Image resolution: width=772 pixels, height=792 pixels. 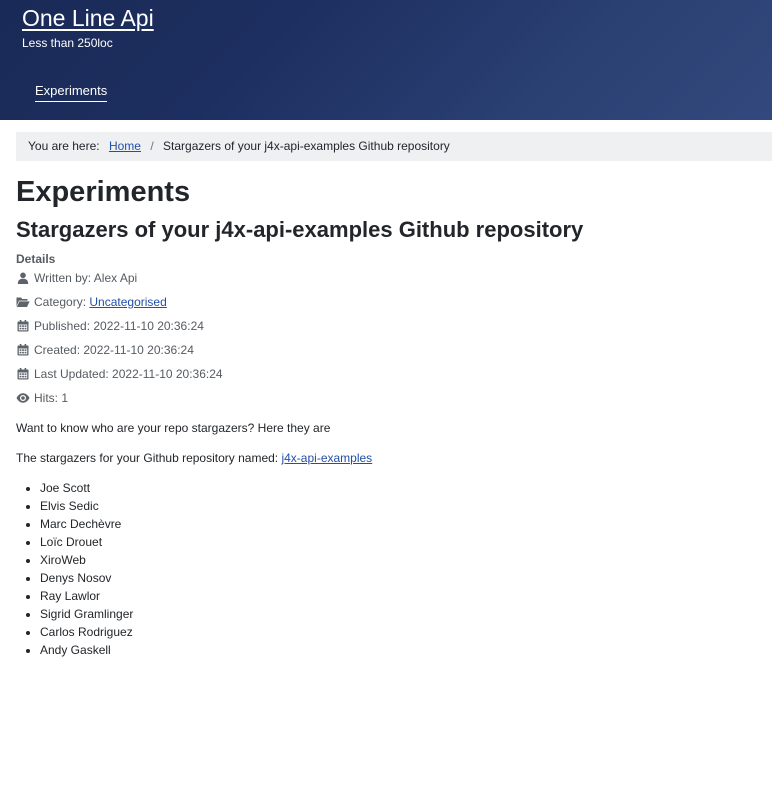 What do you see at coordinates (114, 350) in the screenshot?
I see `detail-created-text: Created: 2022-11-10 20:36:24` at bounding box center [114, 350].